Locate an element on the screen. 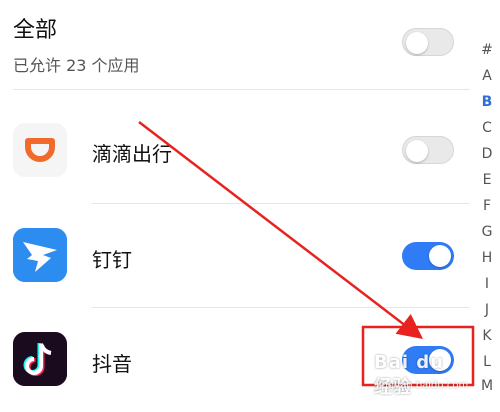  watermark-logo: Bai du 经验 is located at coordinates (409, 375).